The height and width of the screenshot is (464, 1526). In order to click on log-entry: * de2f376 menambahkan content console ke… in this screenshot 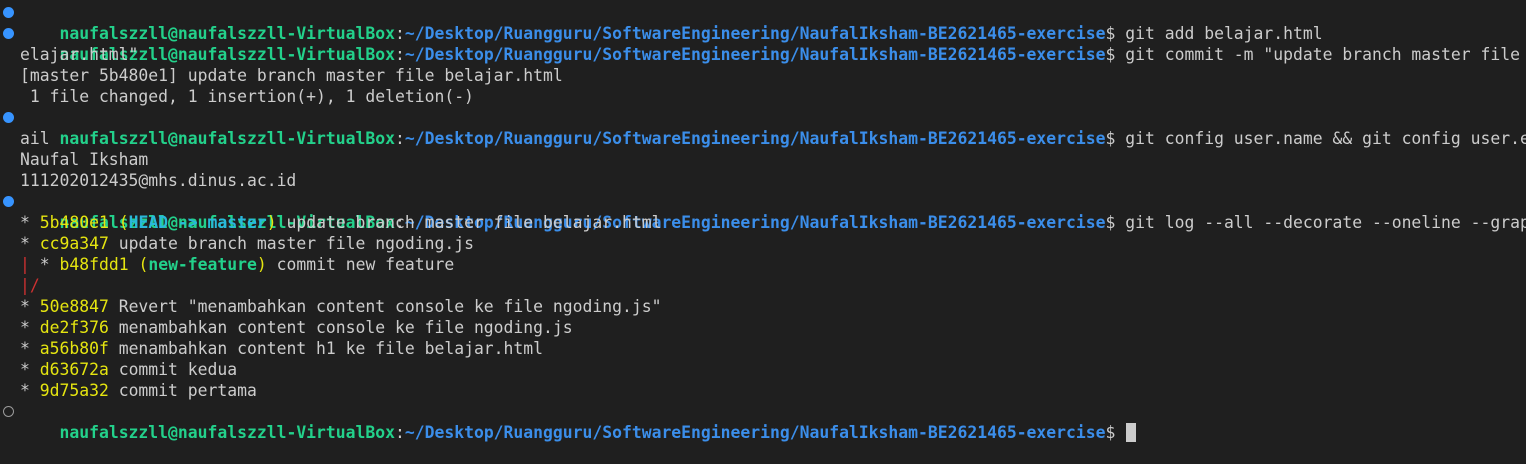, I will do `click(763, 327)`.